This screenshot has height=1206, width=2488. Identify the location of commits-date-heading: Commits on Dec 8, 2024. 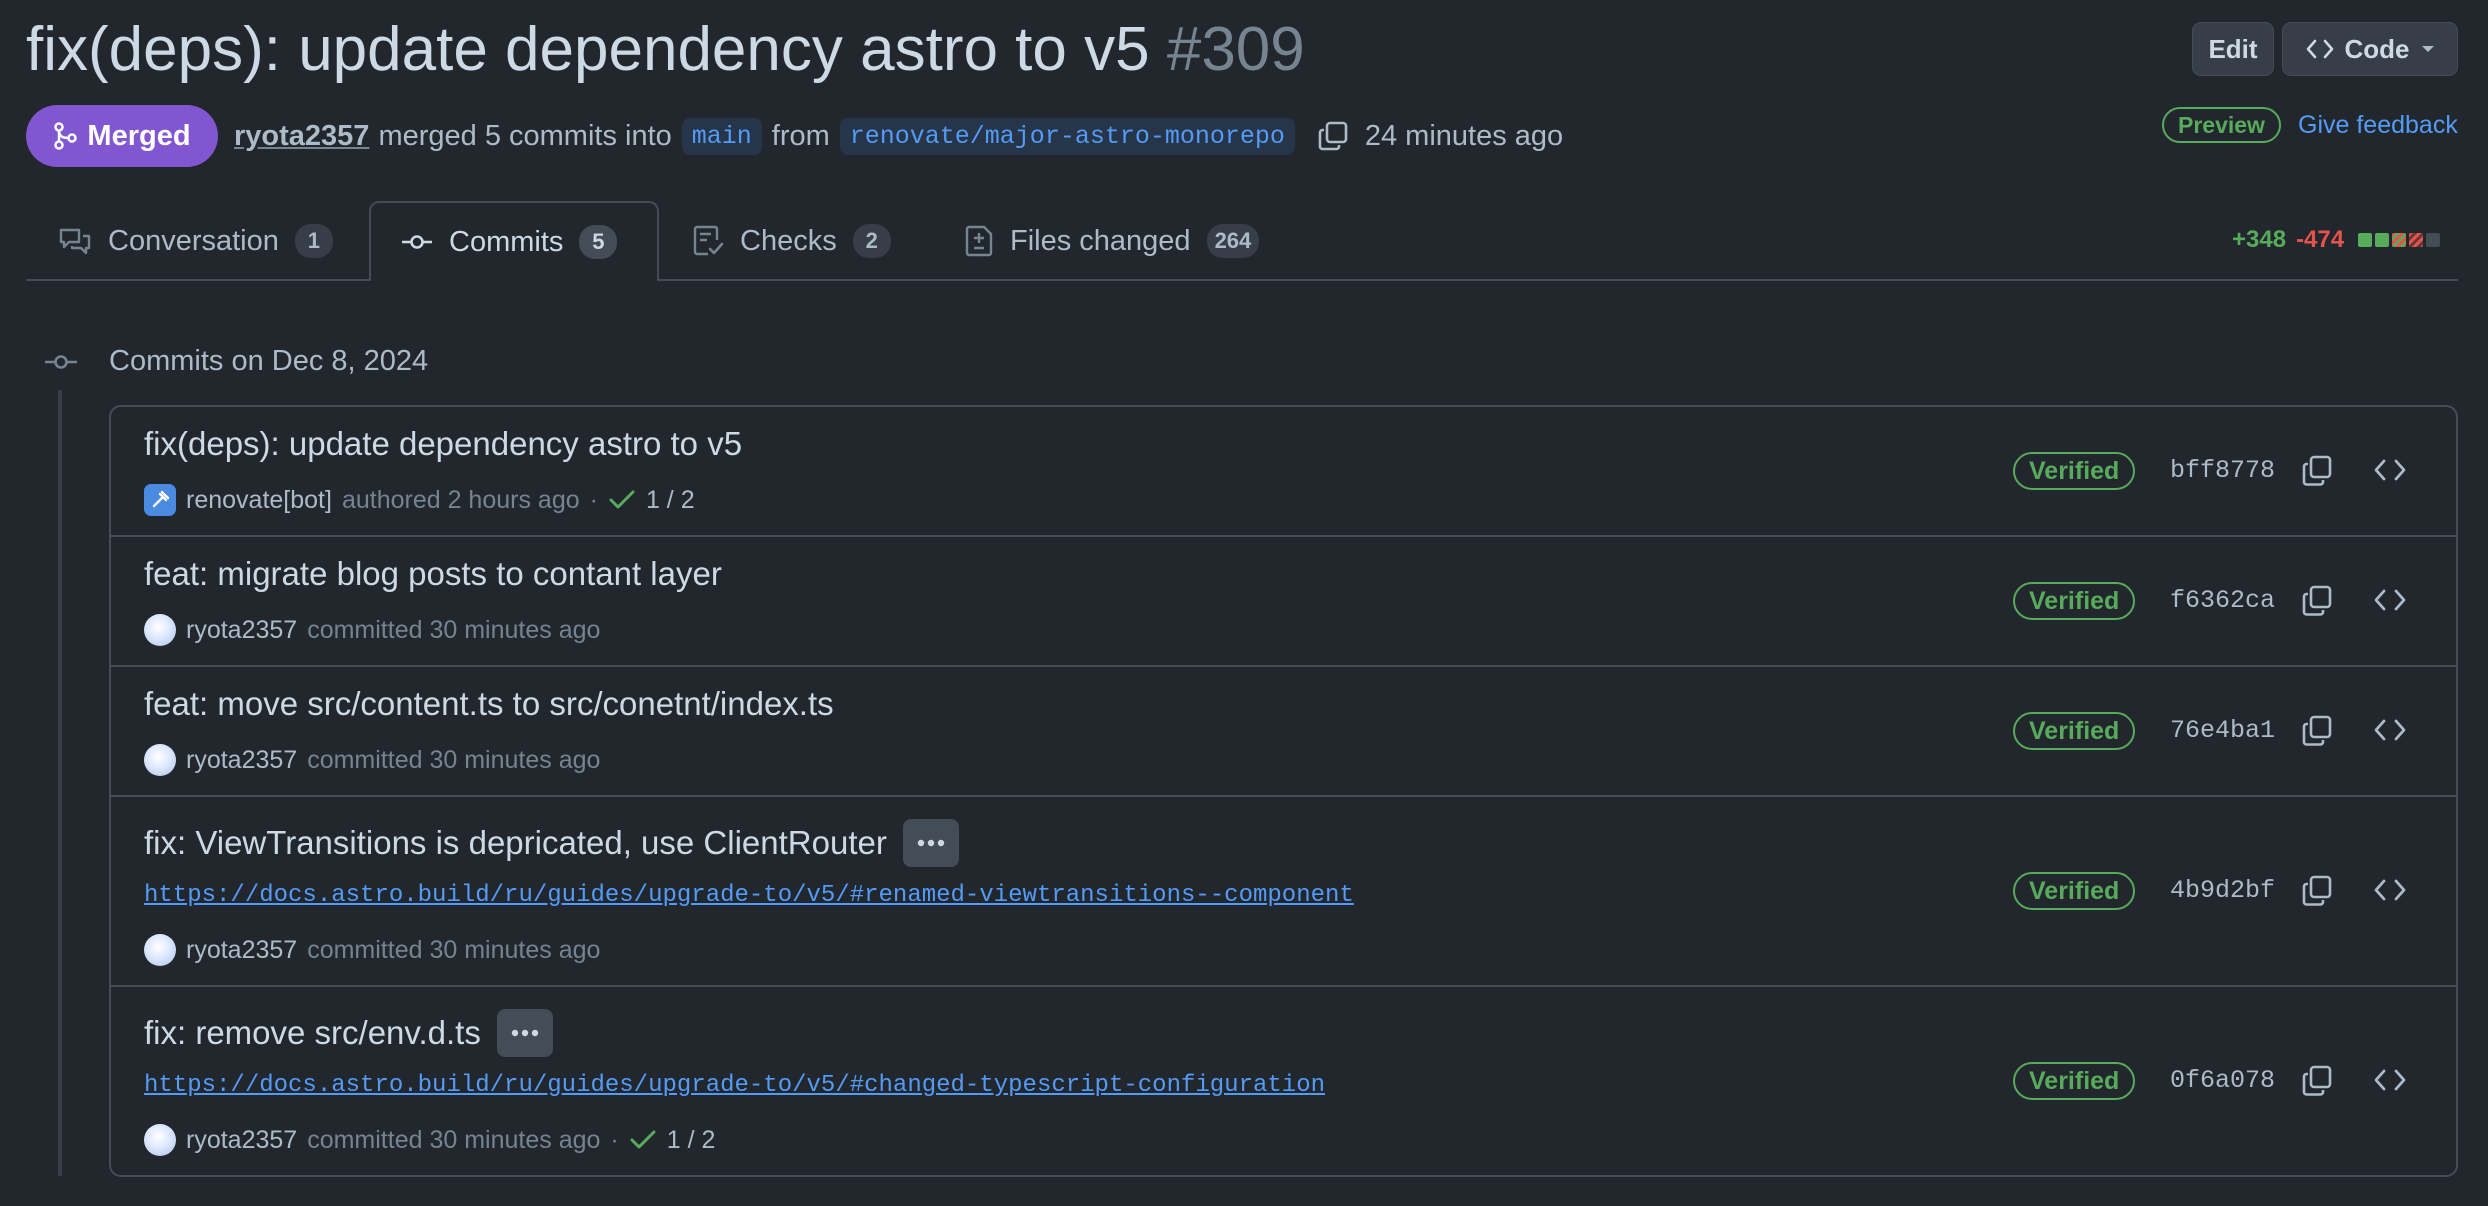
(269, 361).